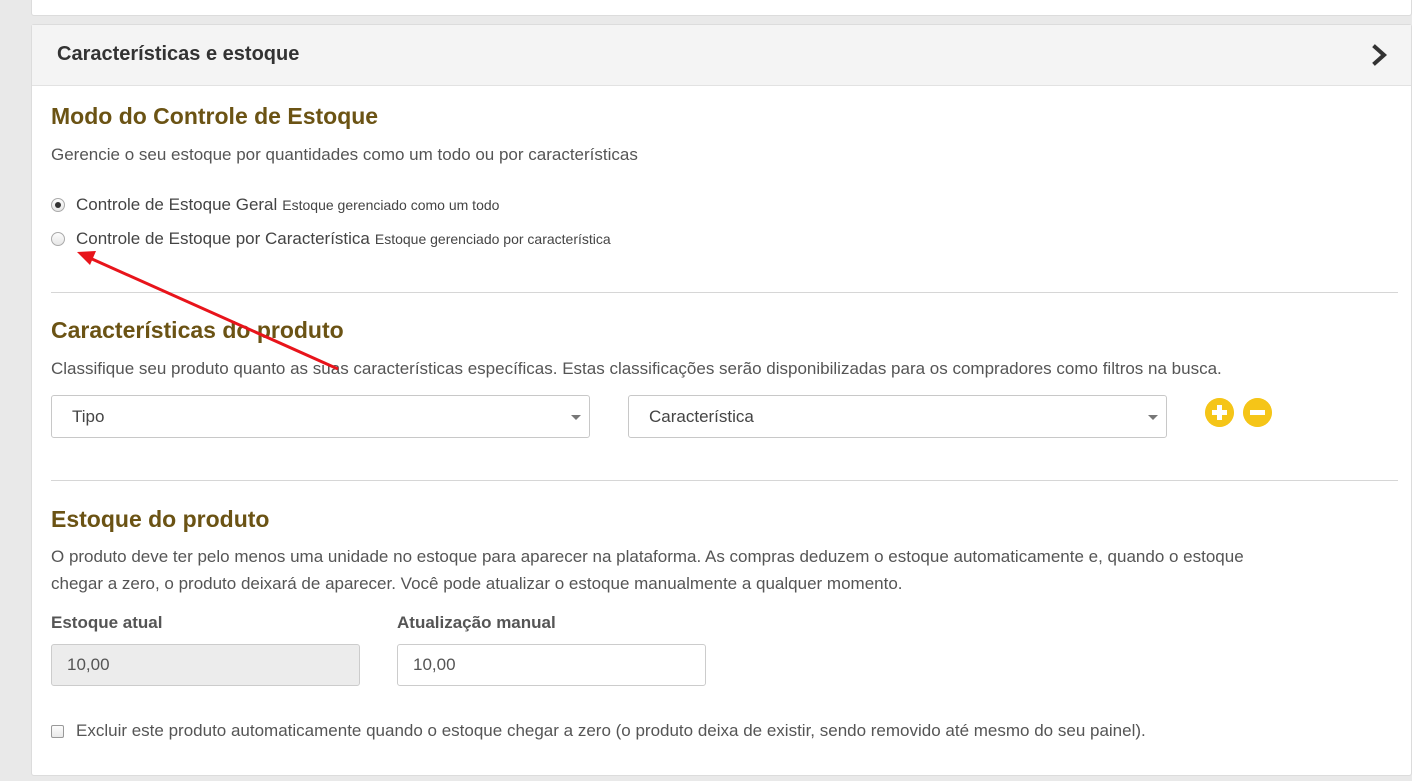 The image size is (1412, 781). Describe the element at coordinates (320, 416) in the screenshot. I see `type-select: Tipo` at that location.